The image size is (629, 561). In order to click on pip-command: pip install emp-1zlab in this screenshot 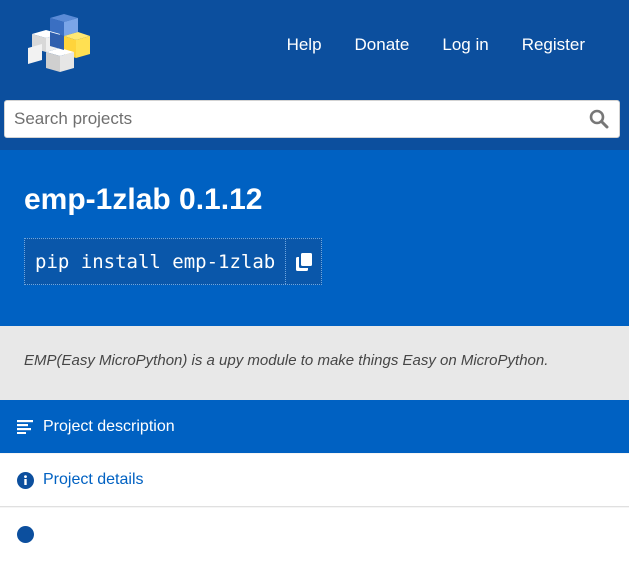, I will do `click(156, 261)`.